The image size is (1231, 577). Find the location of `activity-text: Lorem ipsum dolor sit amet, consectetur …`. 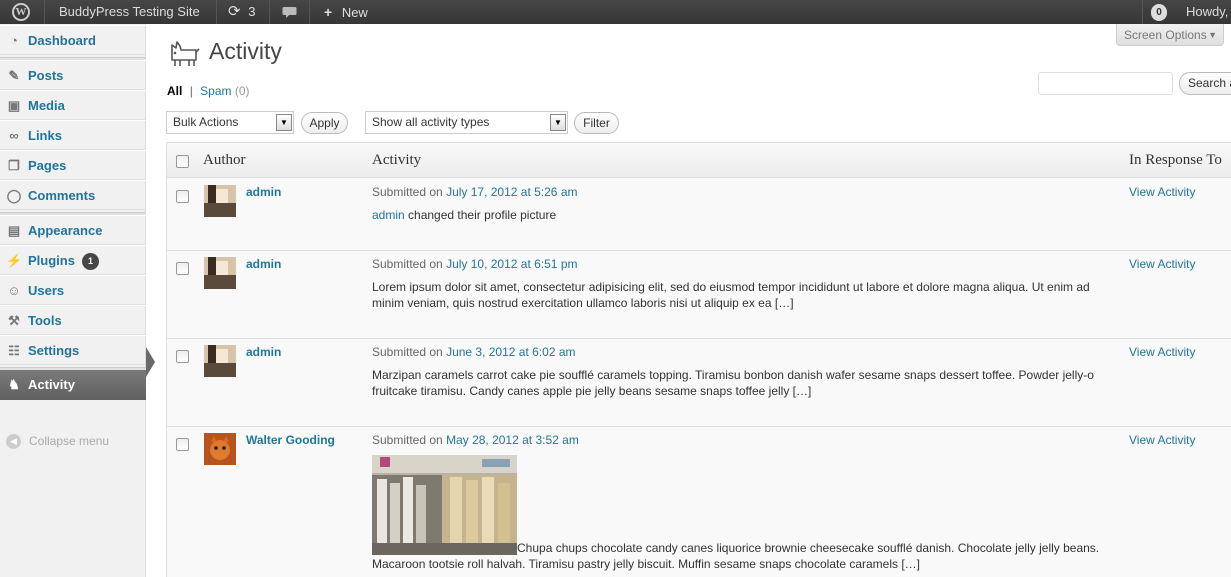

activity-text: Lorem ipsum dolor sit amet, consectetur … is located at coordinates (731, 295).